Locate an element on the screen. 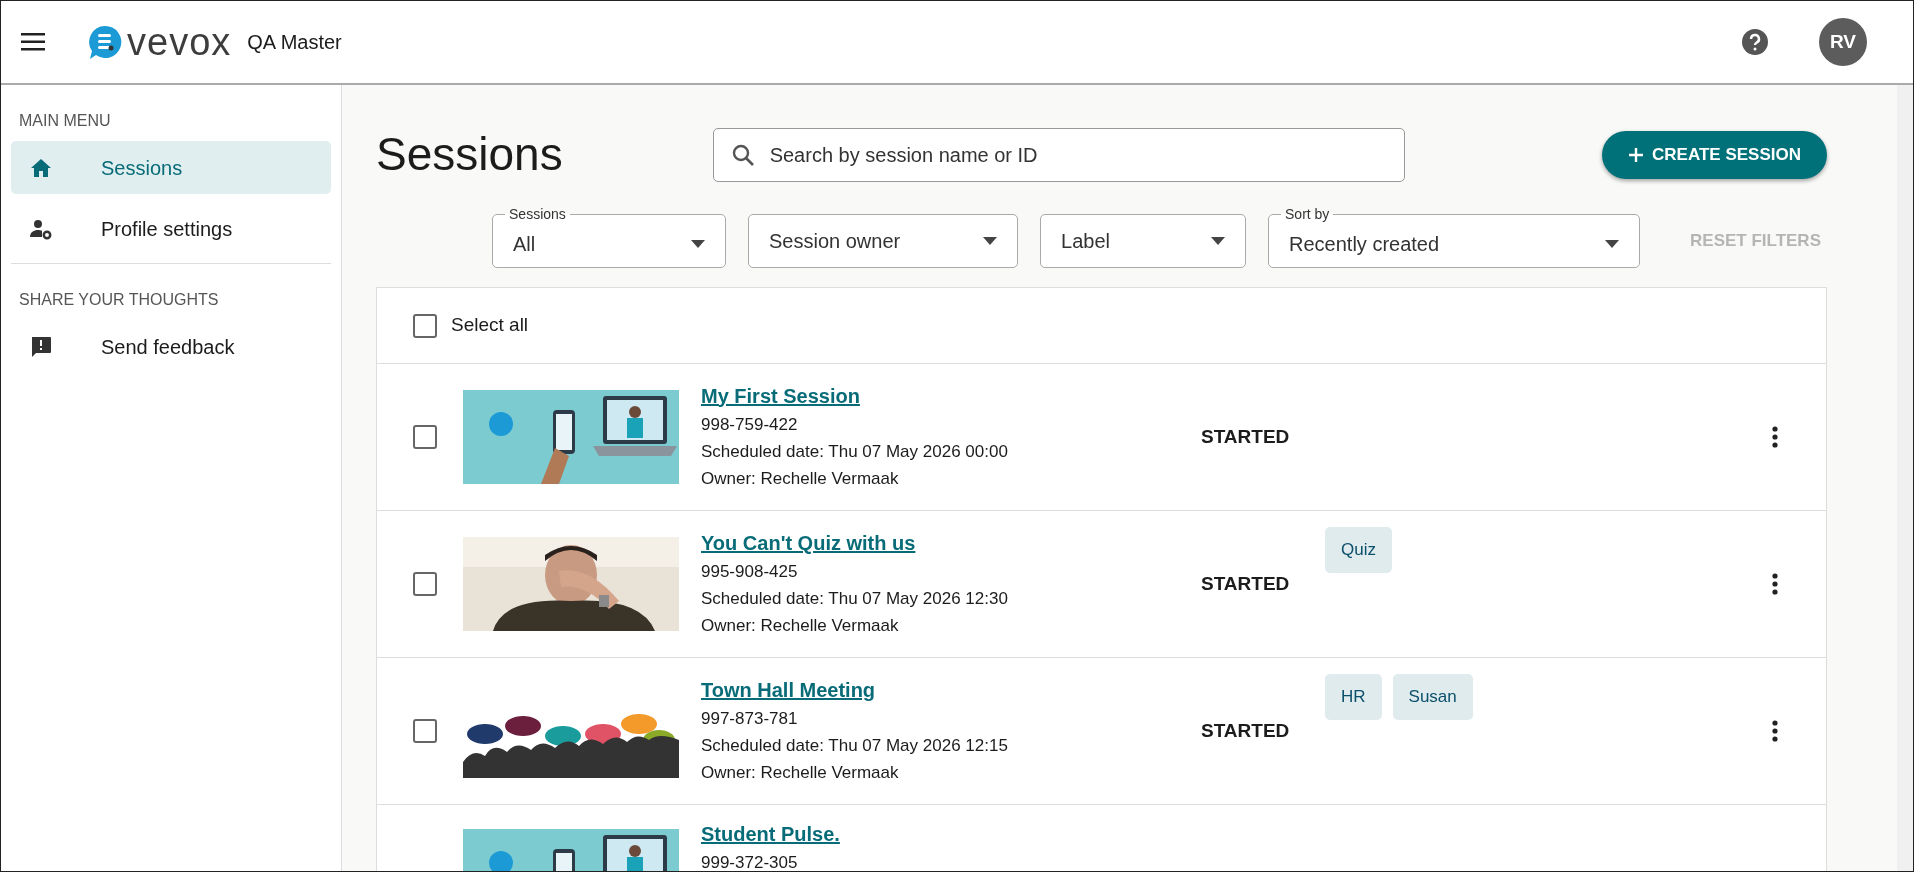 The image size is (1914, 872). feedback-icon is located at coordinates (41, 346).